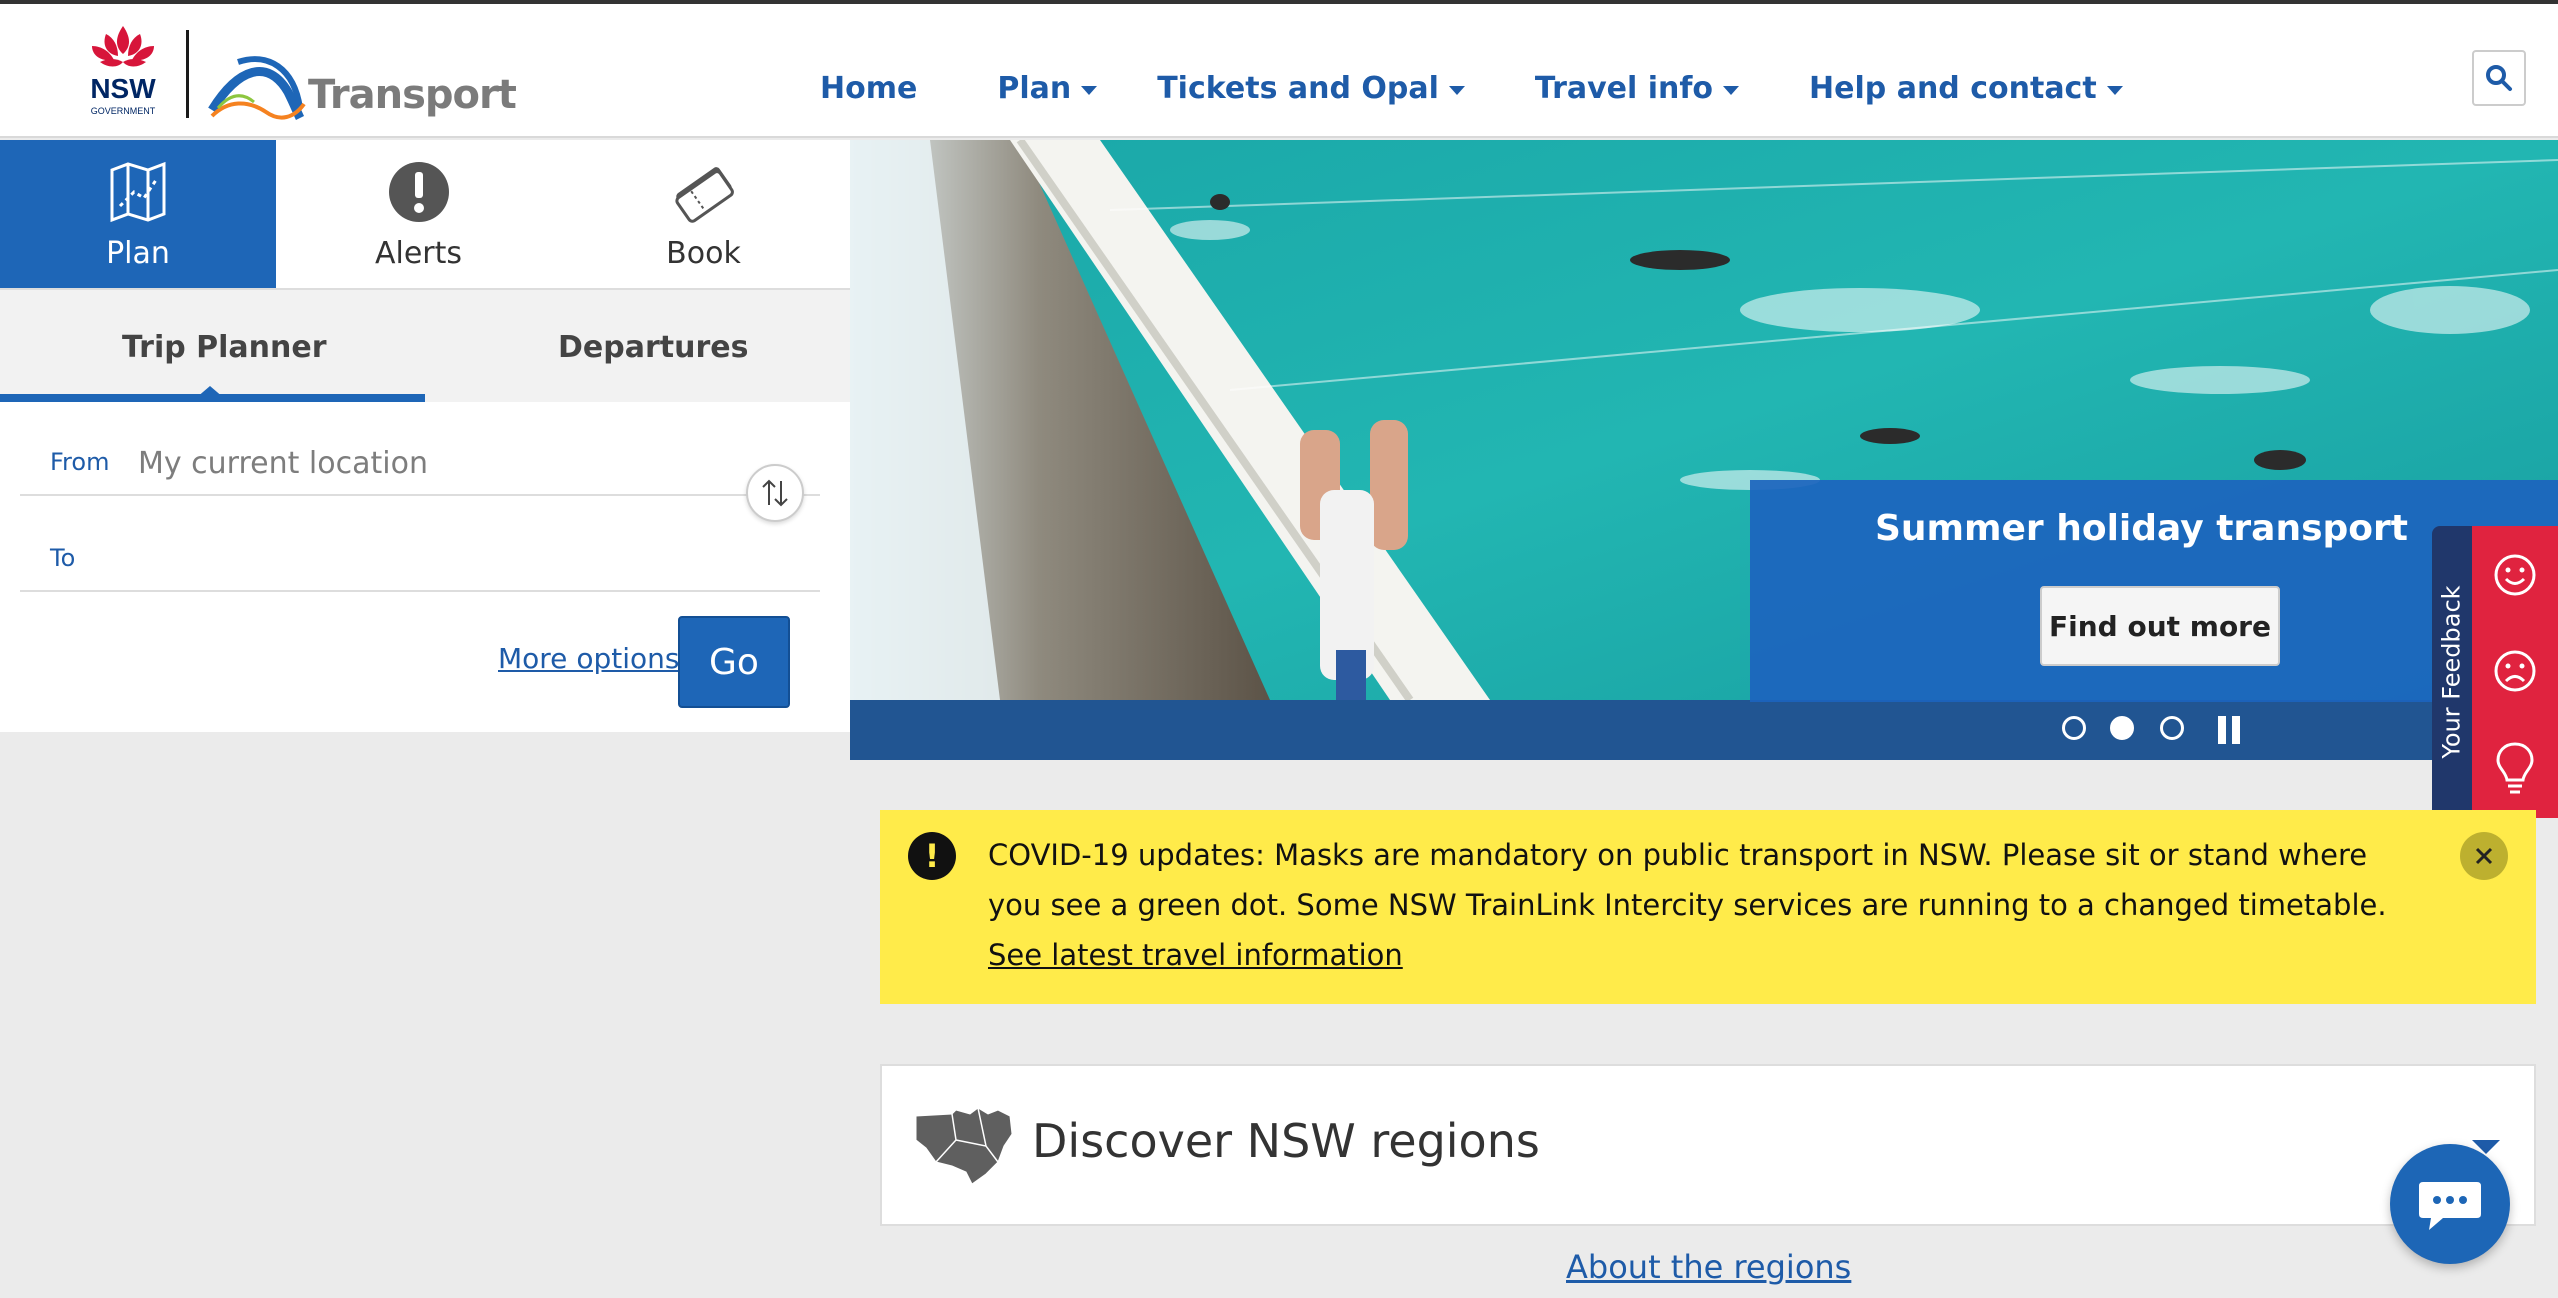 This screenshot has width=2558, height=1298. I want to click on search-icon, so click(2499, 78).